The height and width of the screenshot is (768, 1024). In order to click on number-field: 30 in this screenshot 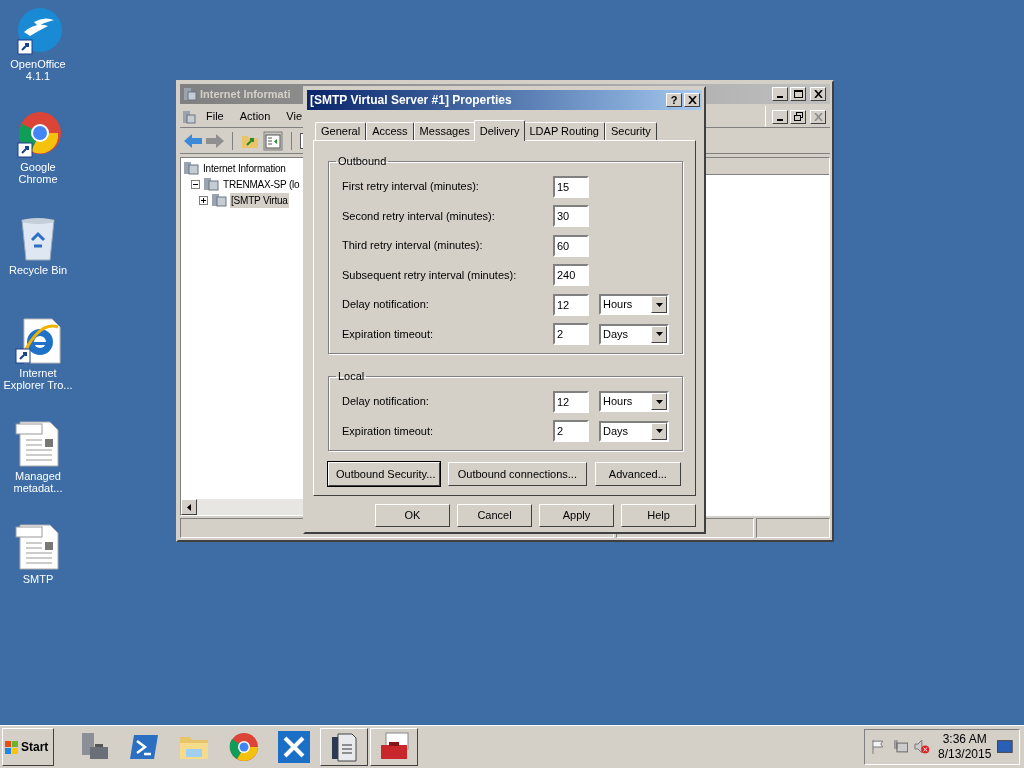, I will do `click(571, 216)`.